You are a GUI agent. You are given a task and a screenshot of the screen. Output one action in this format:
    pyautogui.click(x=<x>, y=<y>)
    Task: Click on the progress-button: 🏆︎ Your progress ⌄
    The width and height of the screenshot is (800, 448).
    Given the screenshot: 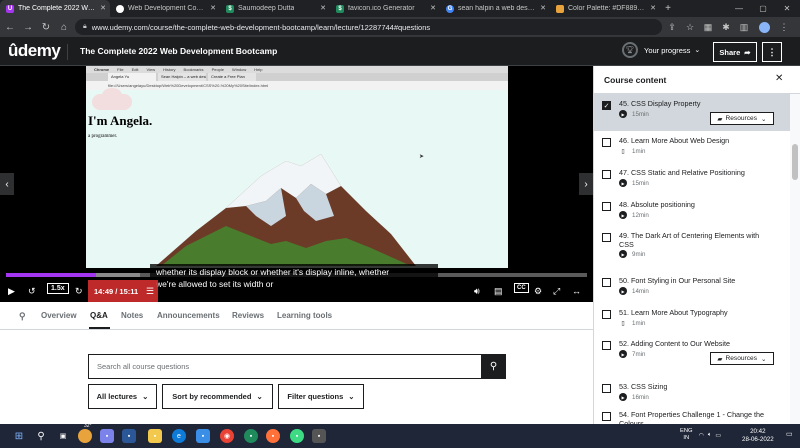 What is the action you would take?
    pyautogui.click(x=661, y=50)
    